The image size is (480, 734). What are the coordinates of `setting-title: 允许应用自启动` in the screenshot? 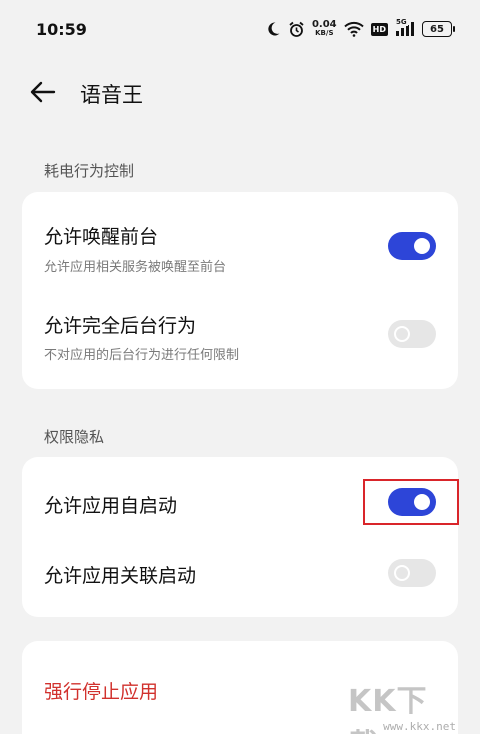 It's located at (111, 506).